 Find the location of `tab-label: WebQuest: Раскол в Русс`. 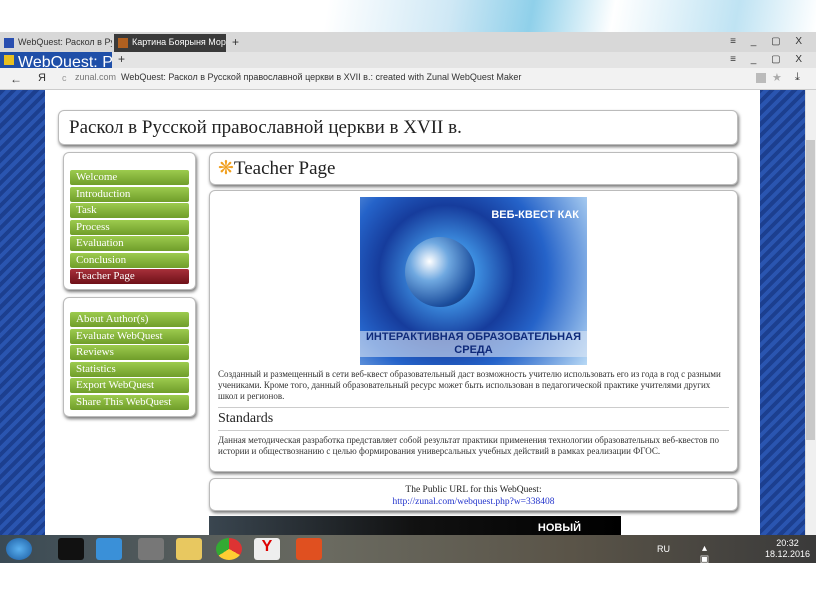

tab-label: WebQuest: Раскол в Русс is located at coordinates (65, 61).